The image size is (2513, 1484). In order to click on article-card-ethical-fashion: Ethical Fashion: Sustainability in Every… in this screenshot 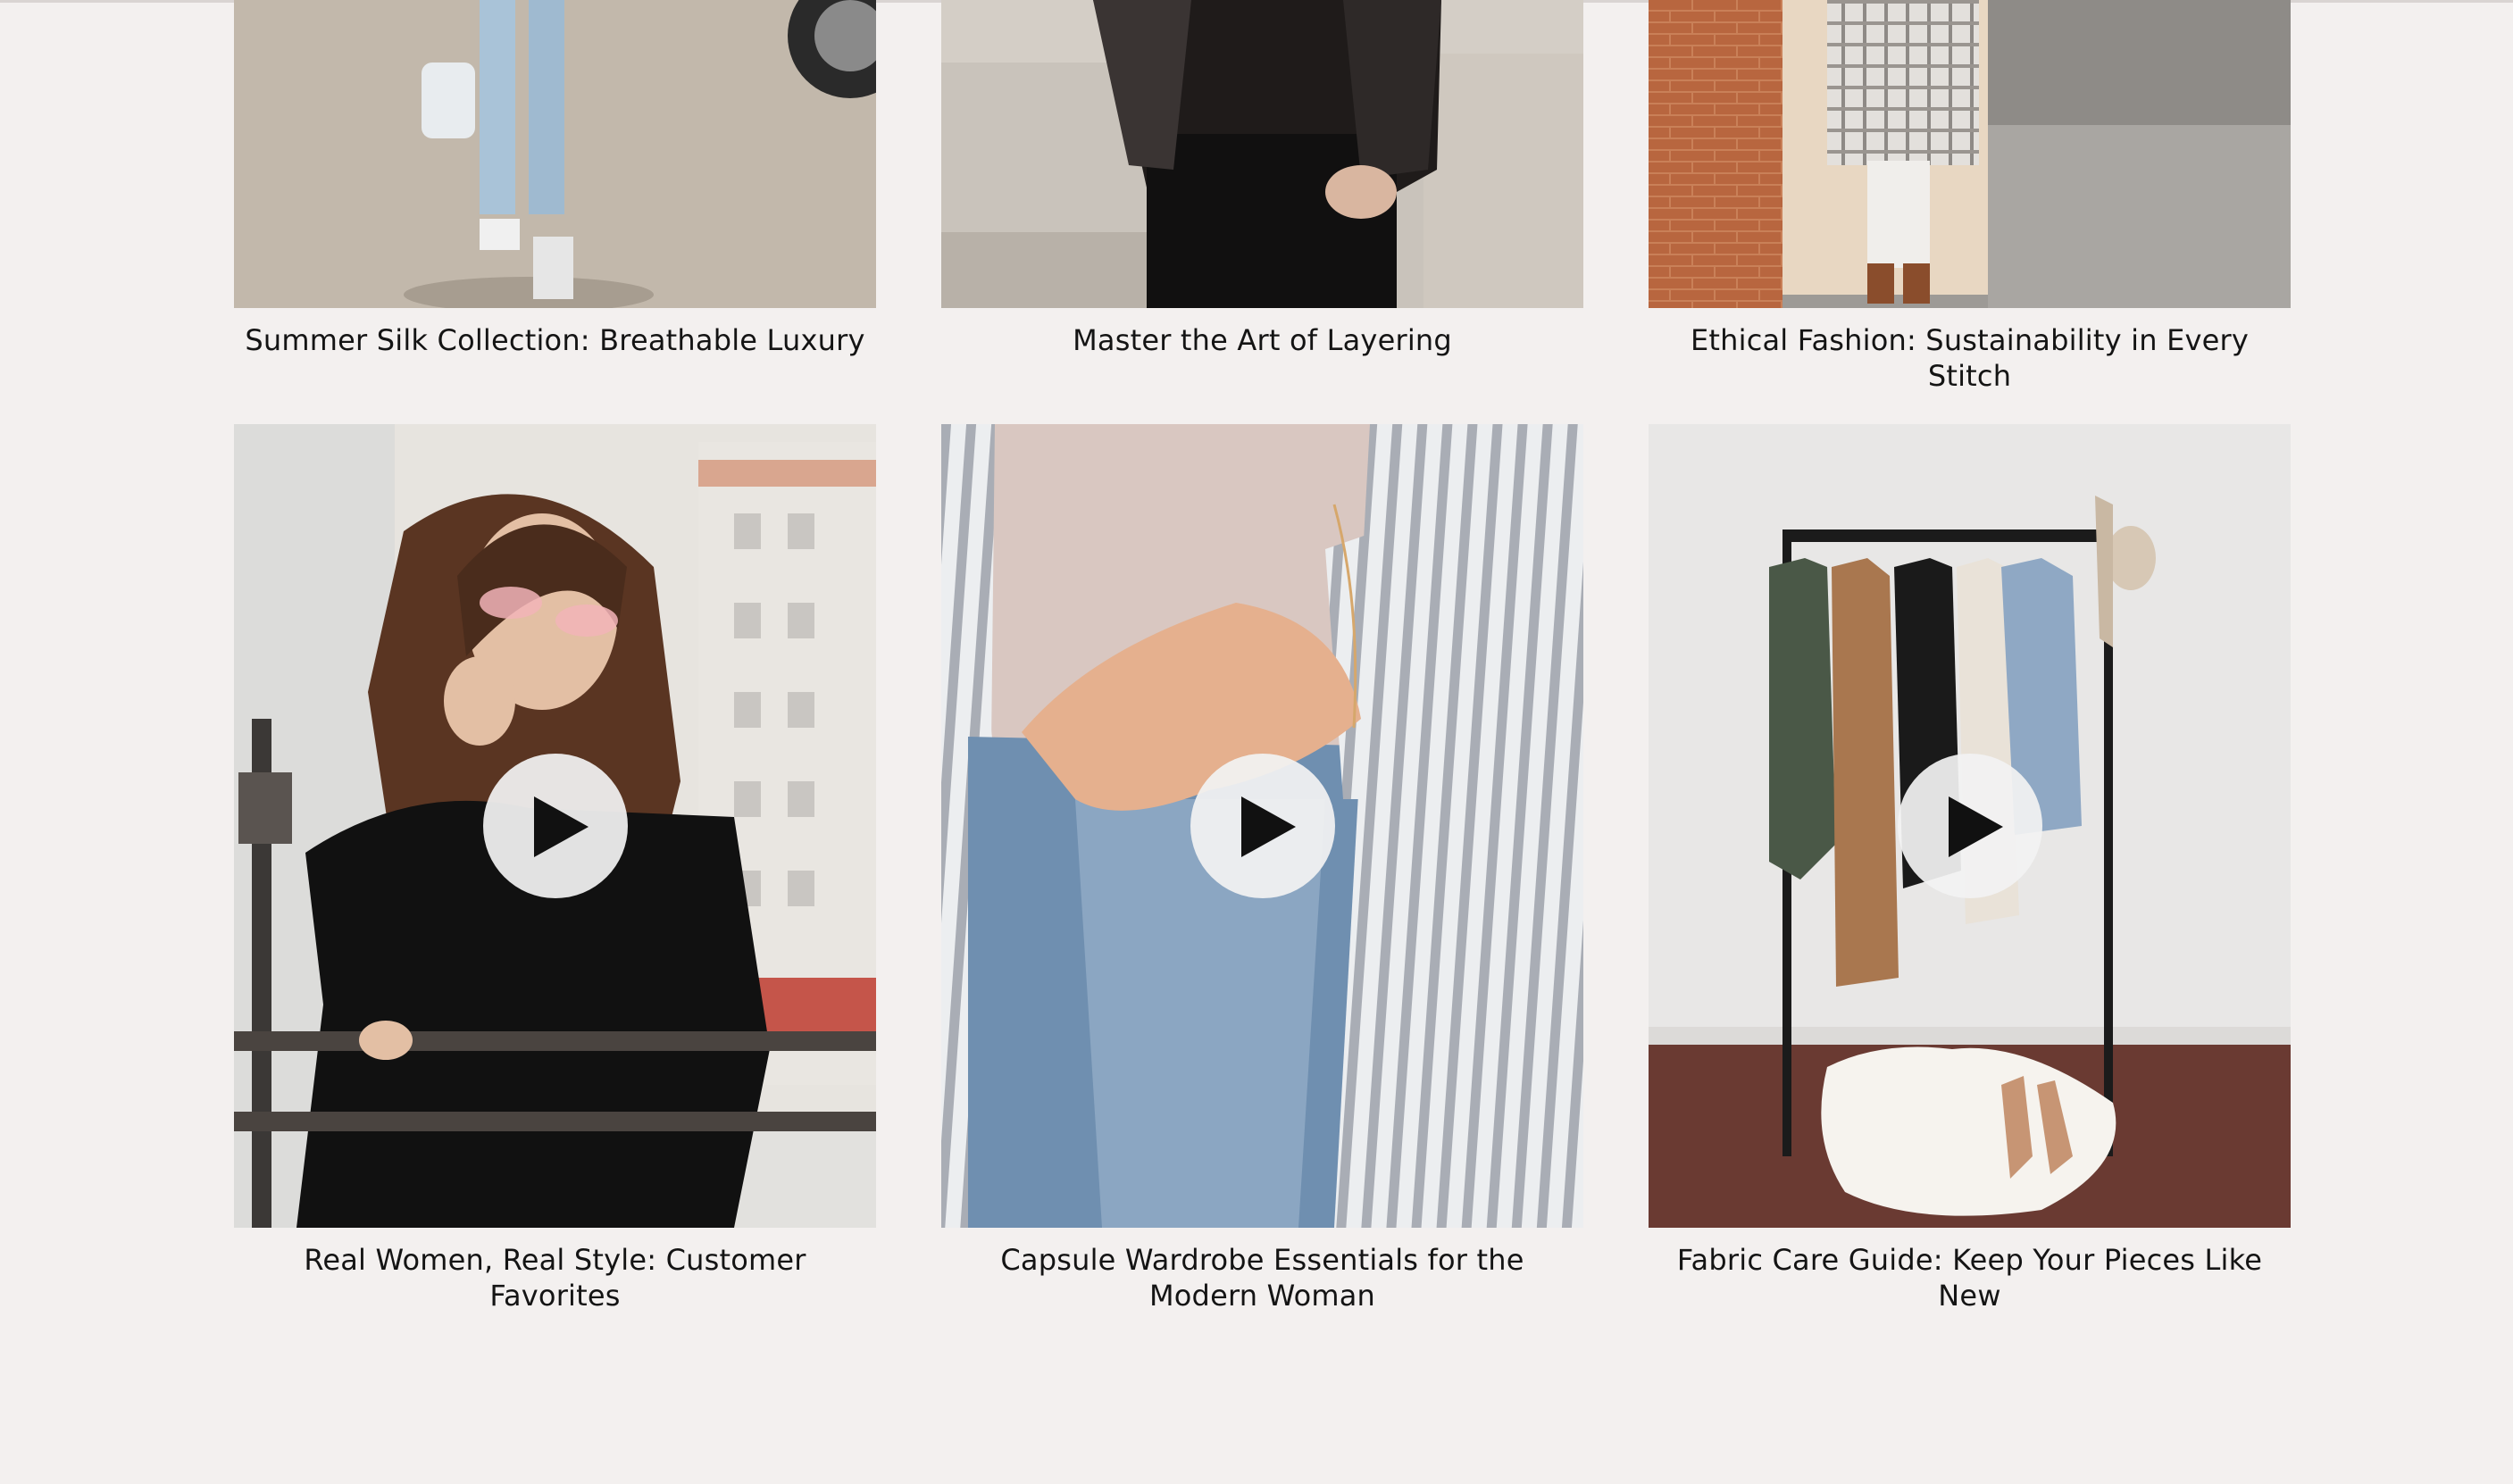, I will do `click(1970, 197)`.